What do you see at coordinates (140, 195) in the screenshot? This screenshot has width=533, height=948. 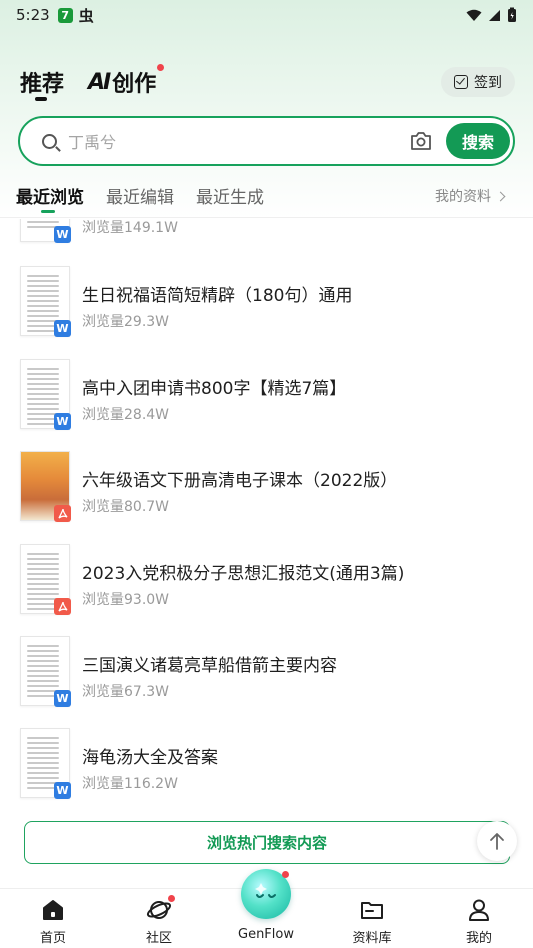 I see `tab-recent-edit: 最近编辑` at bounding box center [140, 195].